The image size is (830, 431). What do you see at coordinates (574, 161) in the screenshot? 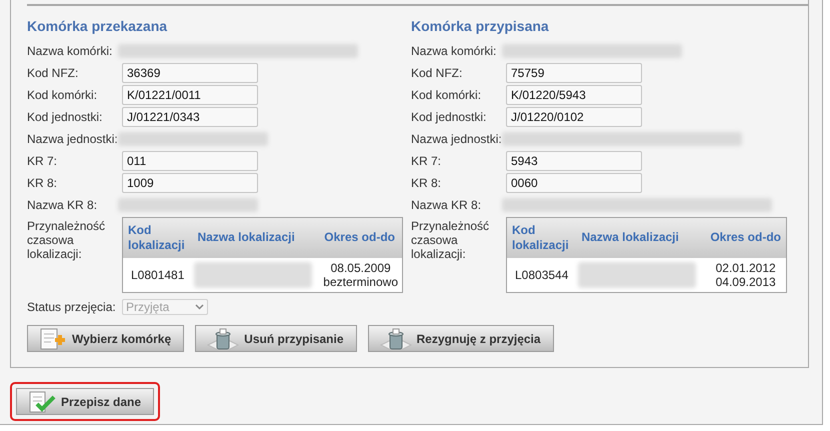
I see `text-field: 5943` at bounding box center [574, 161].